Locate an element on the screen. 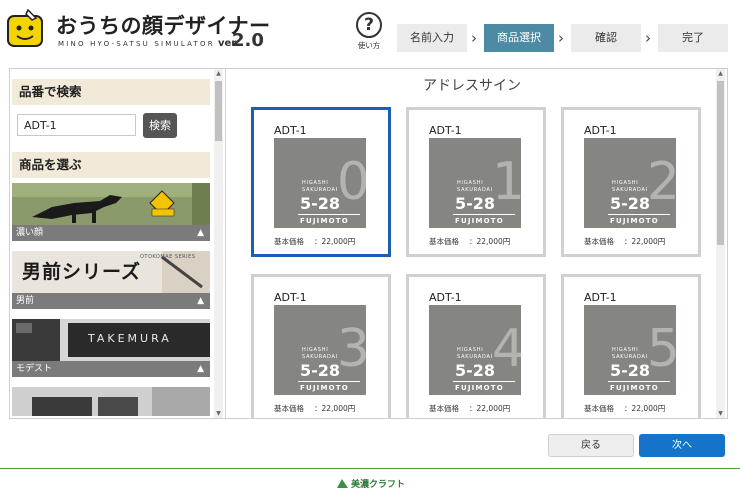  thumbnail-digit: 1 is located at coordinates (506, 182).